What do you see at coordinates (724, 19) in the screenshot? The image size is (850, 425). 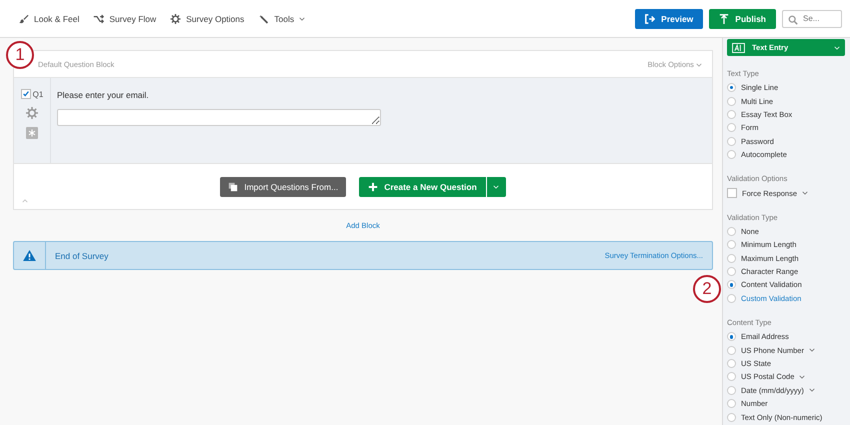 I see `upload-icon` at bounding box center [724, 19].